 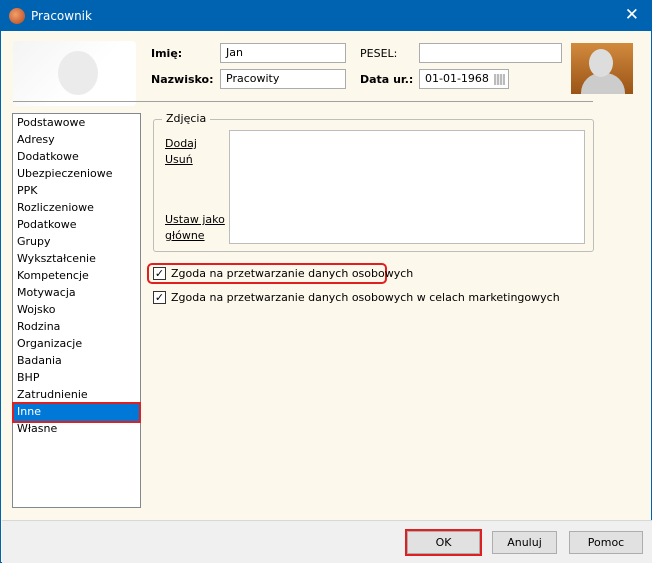 What do you see at coordinates (76, 208) in the screenshot?
I see `category-item: Rozliczeniowe` at bounding box center [76, 208].